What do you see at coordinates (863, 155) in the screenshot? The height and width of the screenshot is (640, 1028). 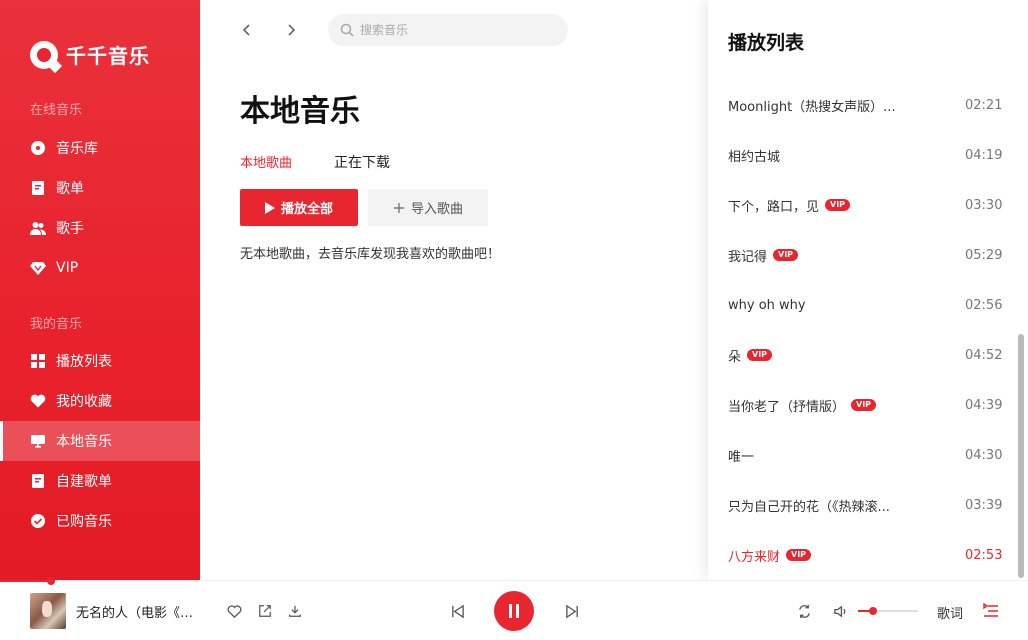 I see `playlist-item: 相约古城 04:19` at bounding box center [863, 155].